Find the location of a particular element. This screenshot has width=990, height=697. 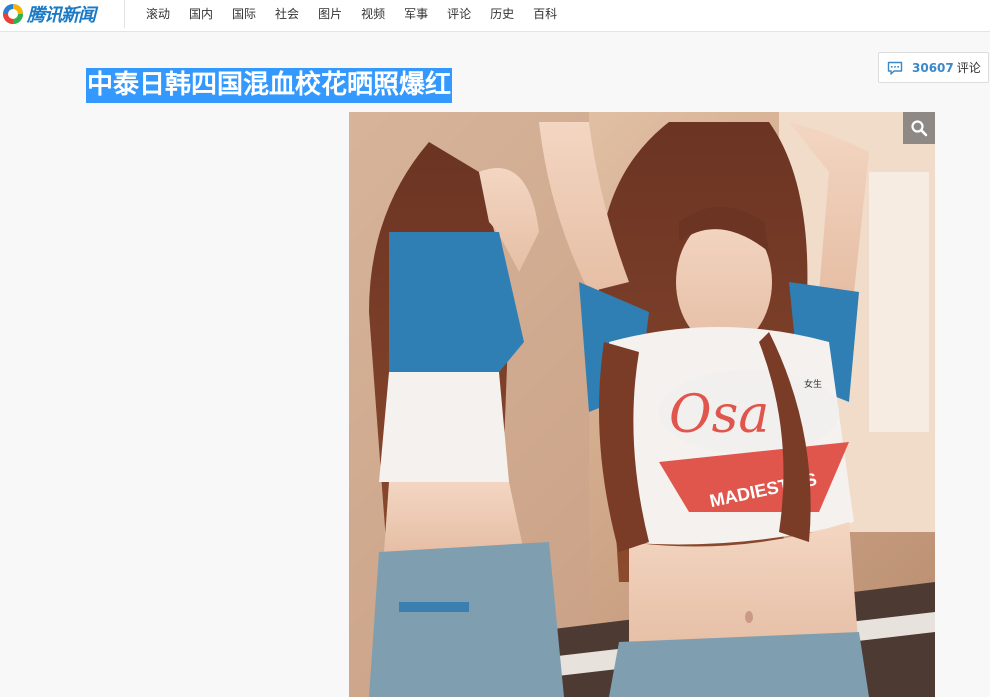

logo-divider is located at coordinates (124, 14).